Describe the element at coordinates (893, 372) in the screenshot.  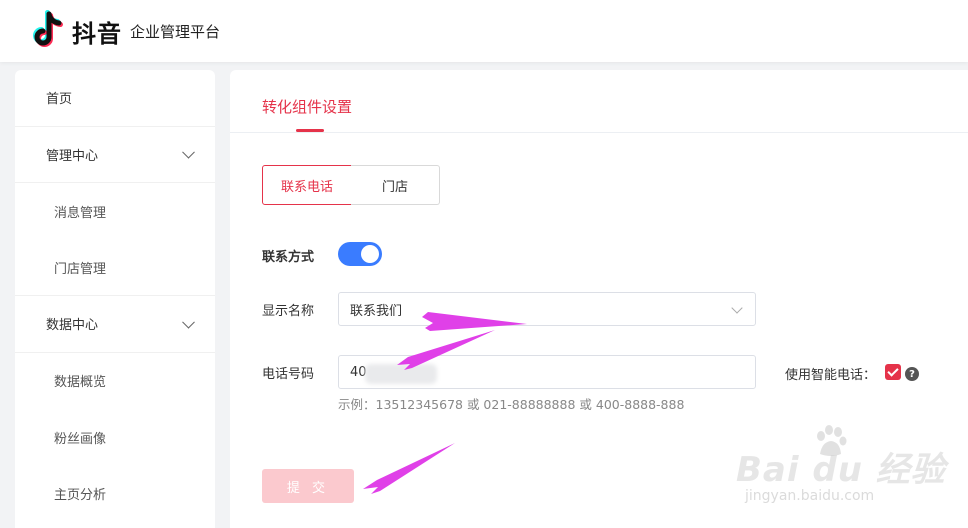
I see `smart-phone-checkbox` at that location.